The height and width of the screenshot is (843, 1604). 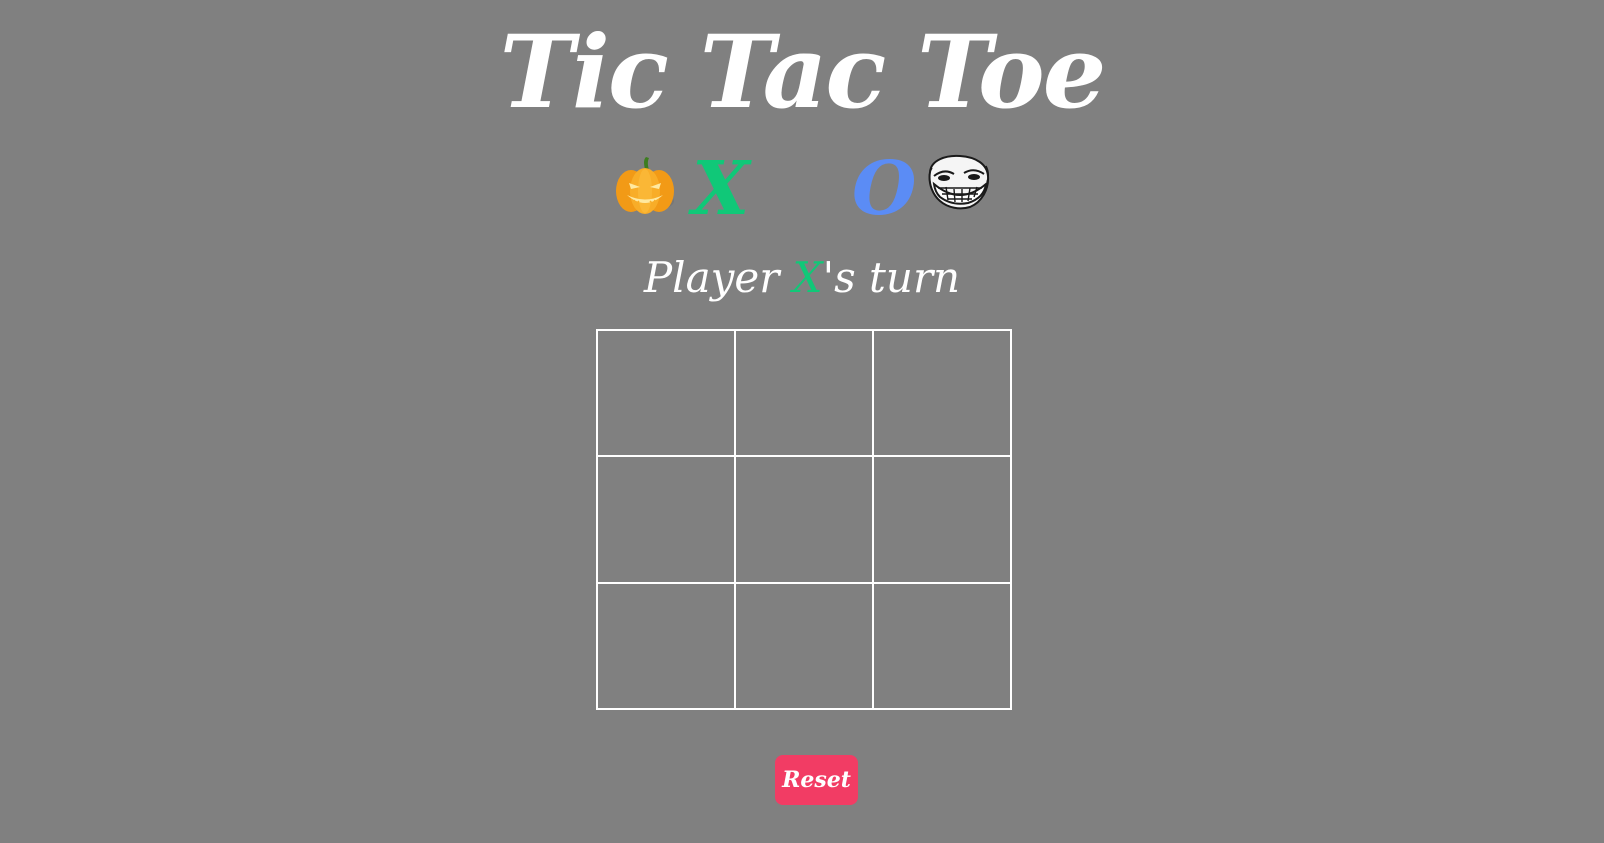 I want to click on turn-indicator: Player X's turn, so click(x=802, y=278).